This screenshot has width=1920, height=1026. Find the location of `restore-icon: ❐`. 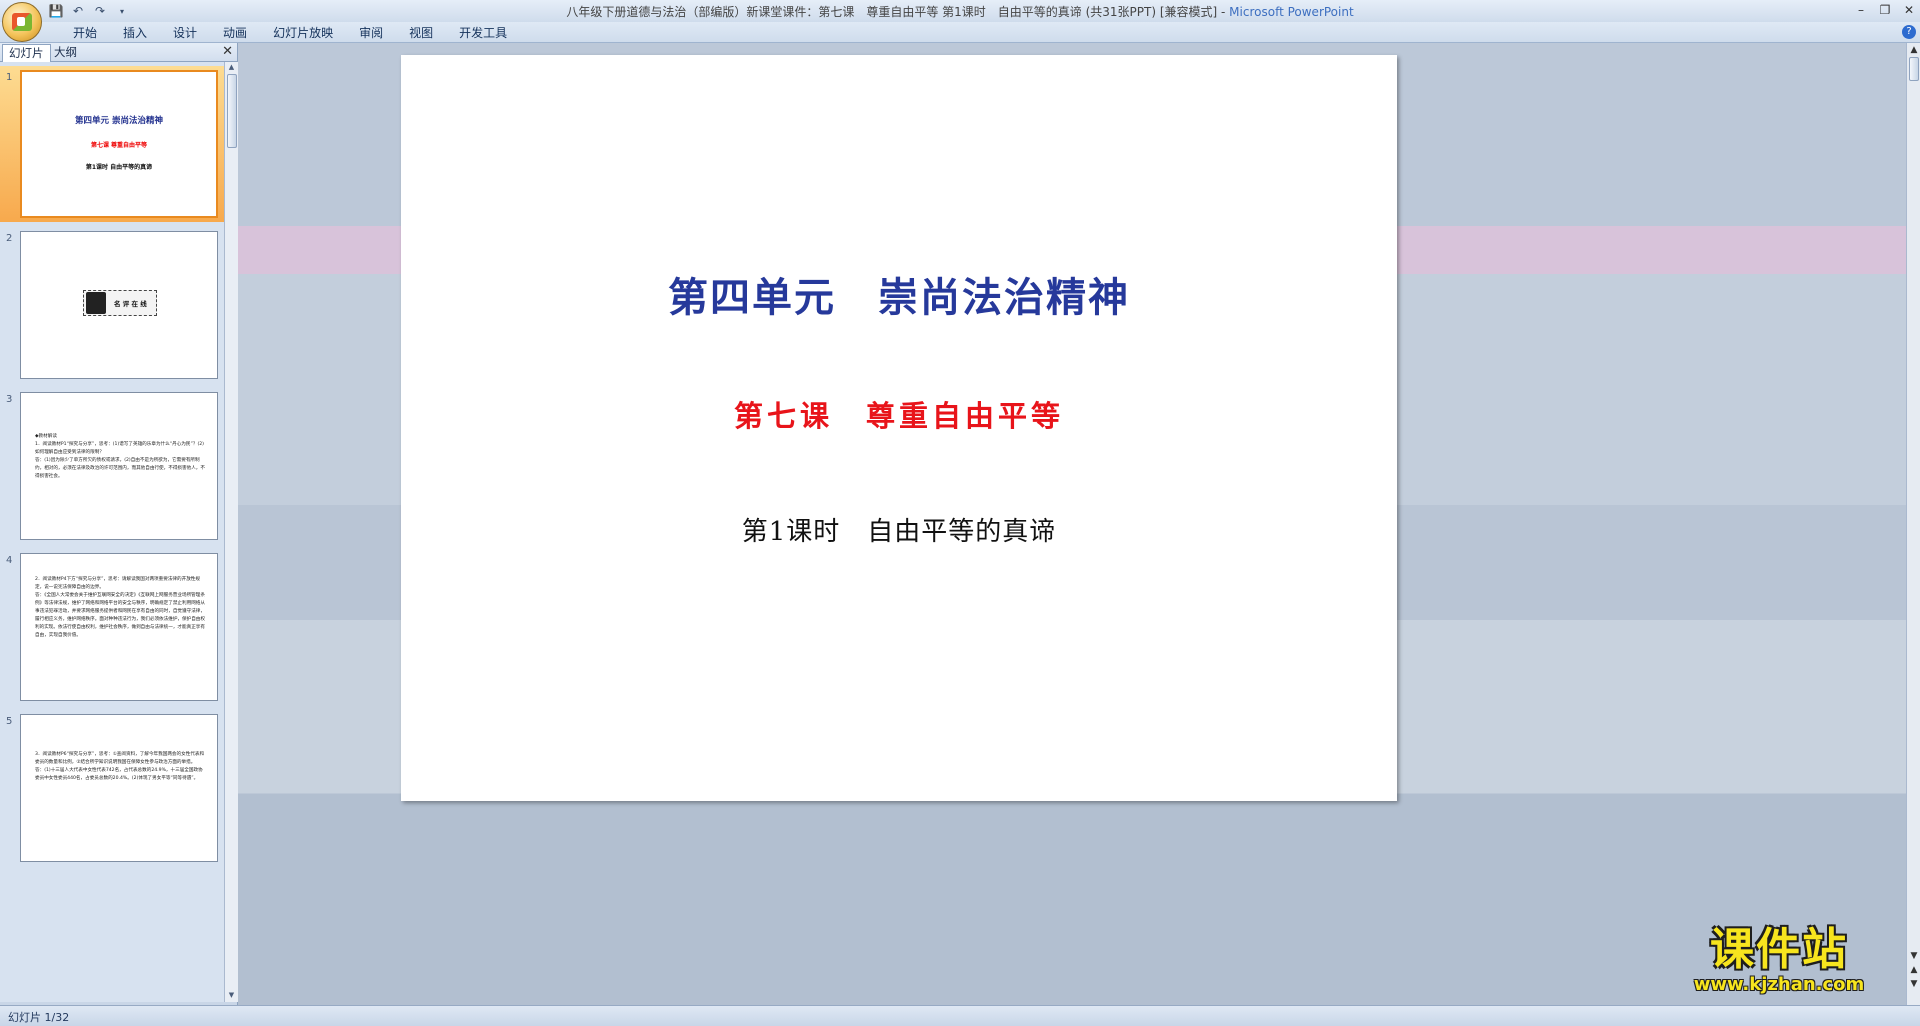

restore-icon: ❐ is located at coordinates (1885, 10).